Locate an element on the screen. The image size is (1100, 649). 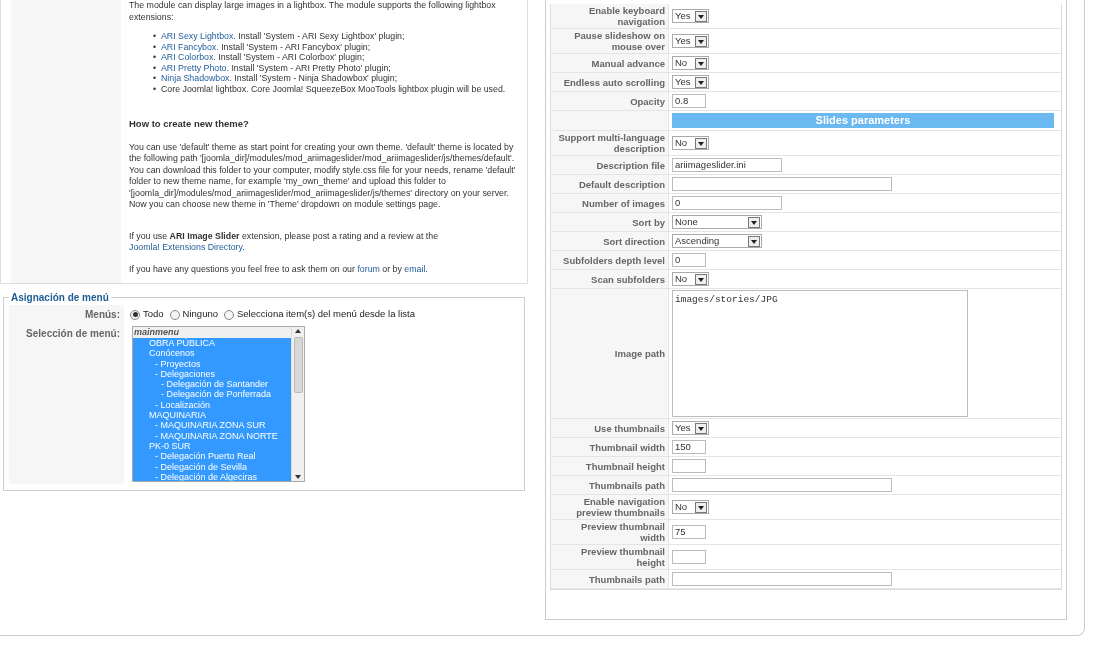
radio-label: Todo is located at coordinates (153, 314).